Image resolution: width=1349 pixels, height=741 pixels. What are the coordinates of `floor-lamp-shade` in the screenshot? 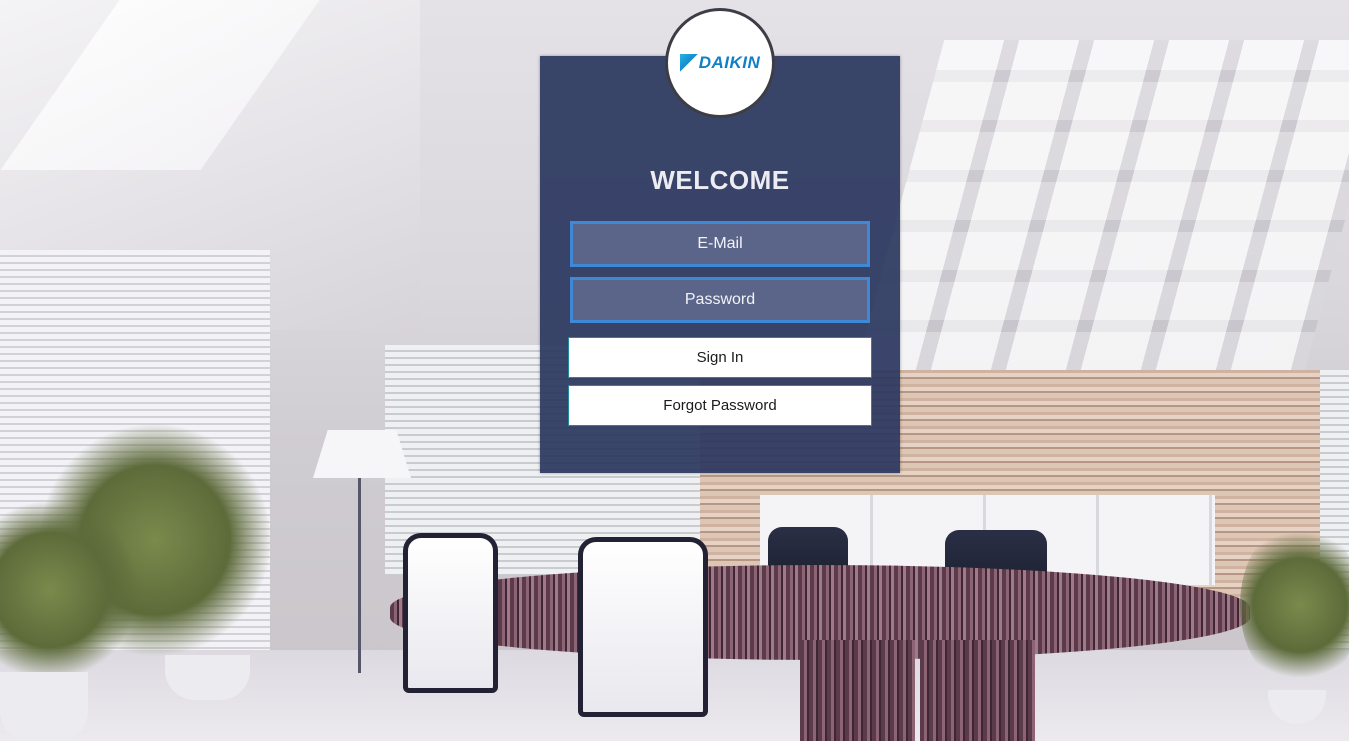 It's located at (362, 454).